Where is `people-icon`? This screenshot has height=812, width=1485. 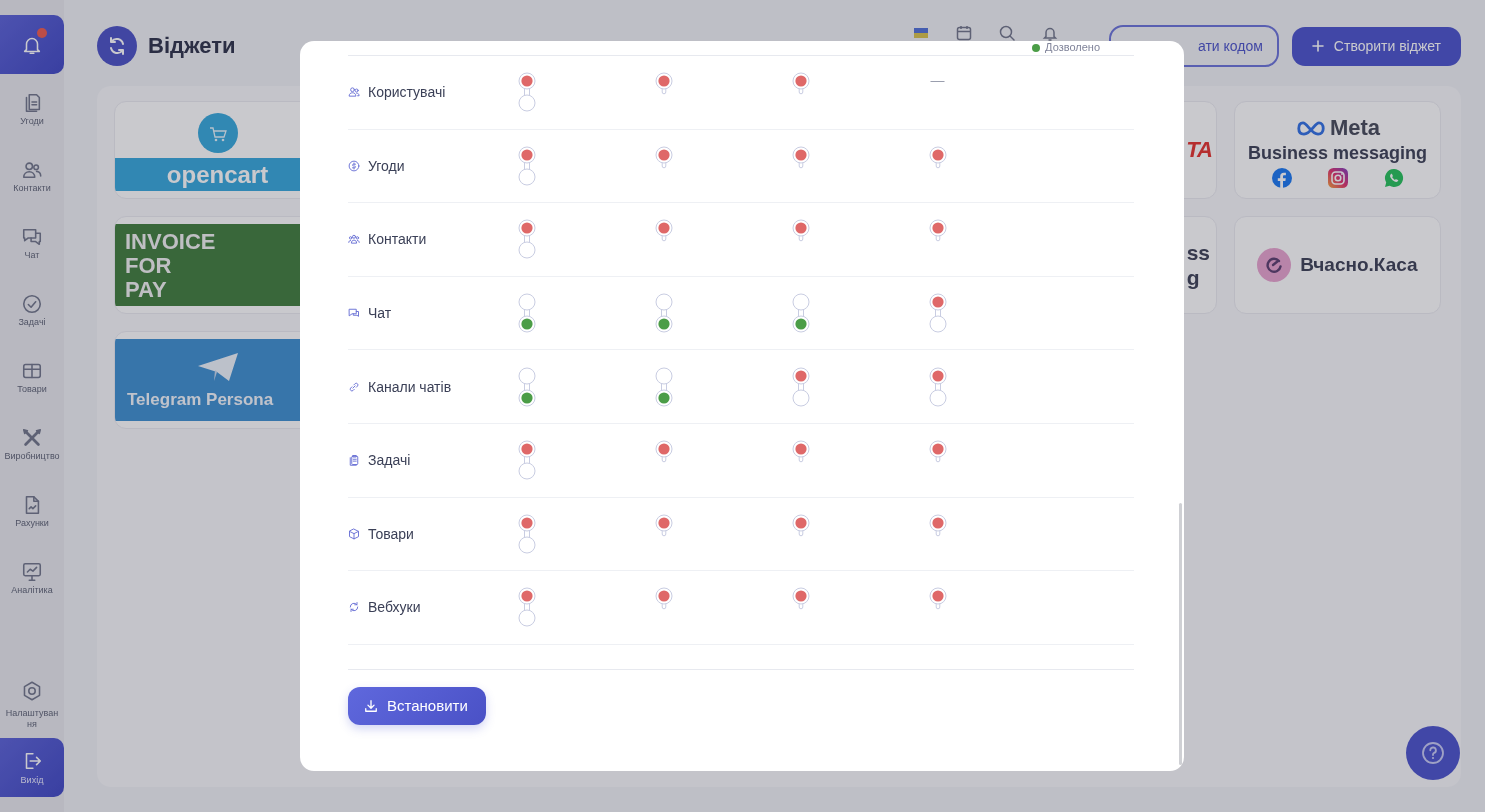 people-icon is located at coordinates (32, 170).